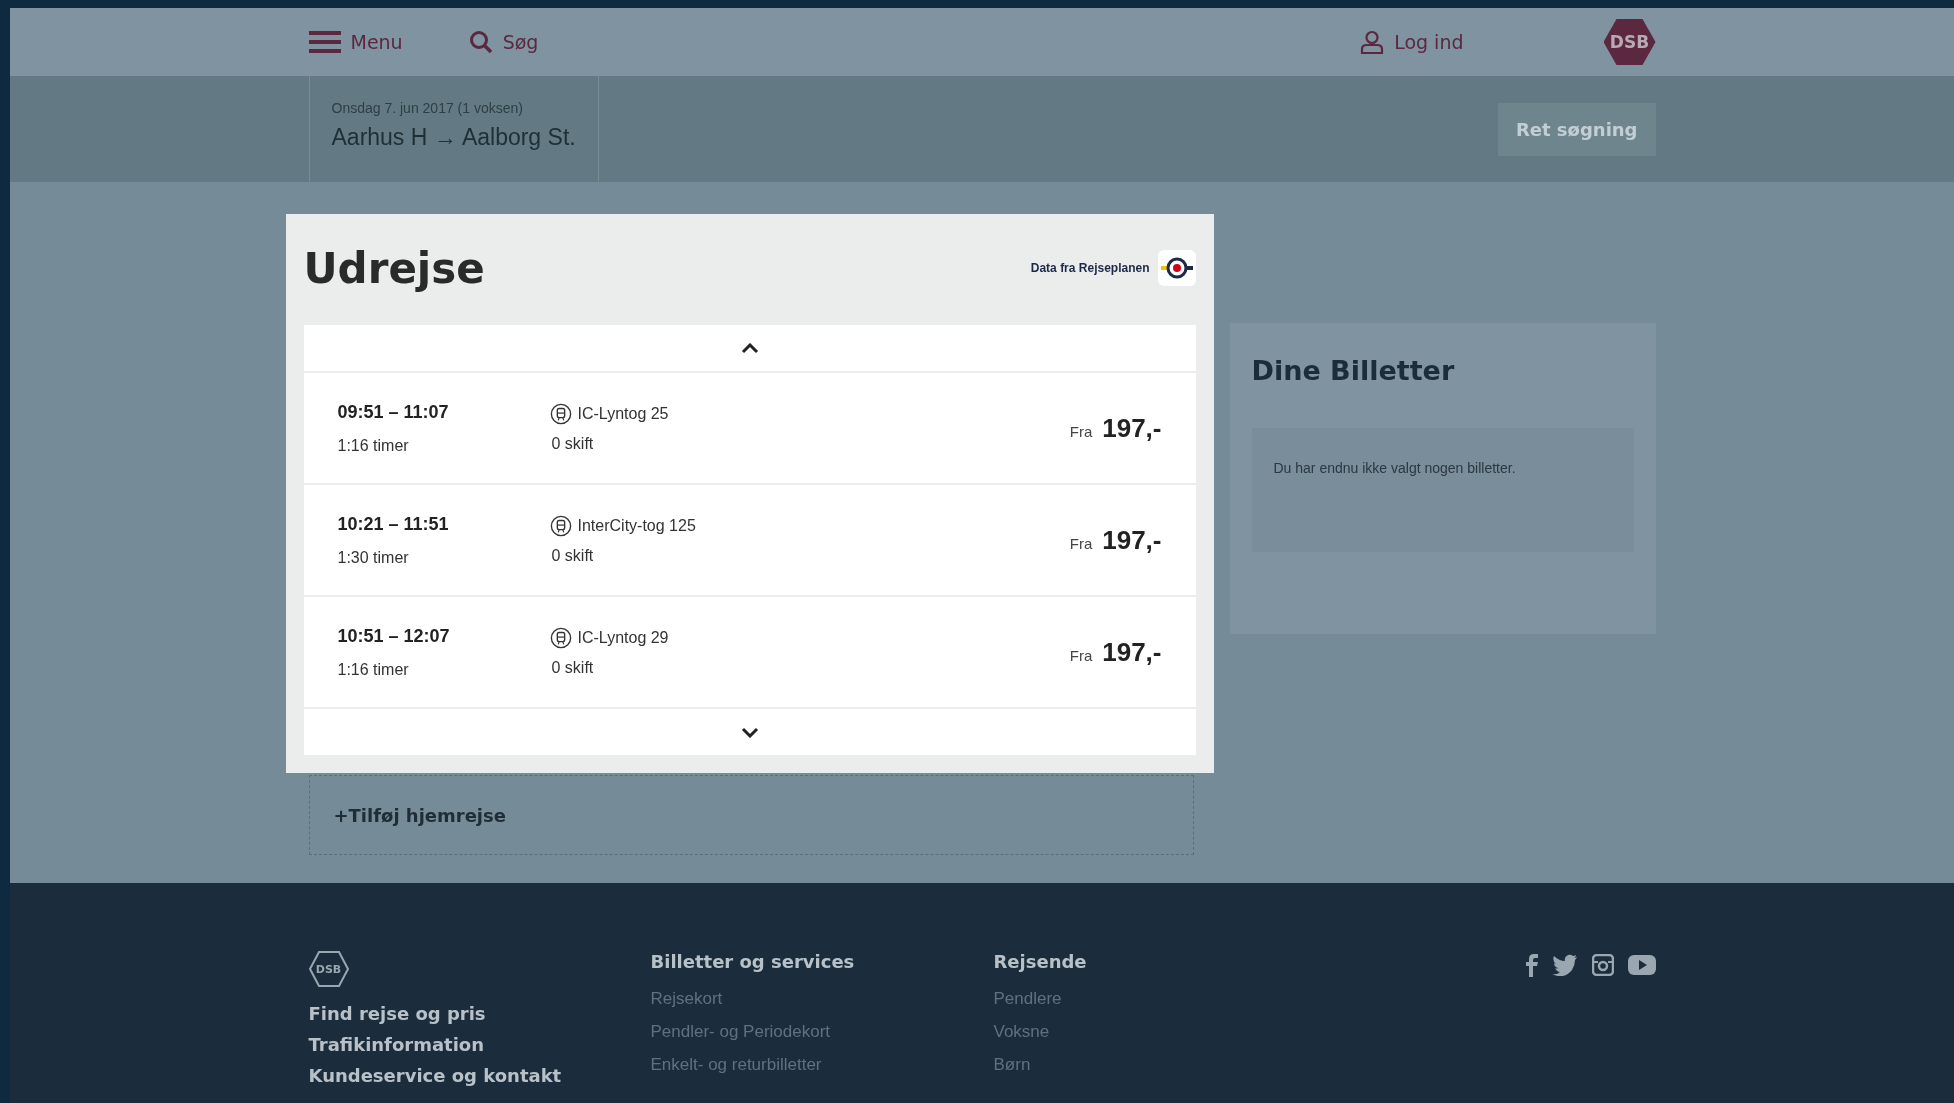 The image size is (1954, 1103). I want to click on twitter-icon, so click(1564, 965).